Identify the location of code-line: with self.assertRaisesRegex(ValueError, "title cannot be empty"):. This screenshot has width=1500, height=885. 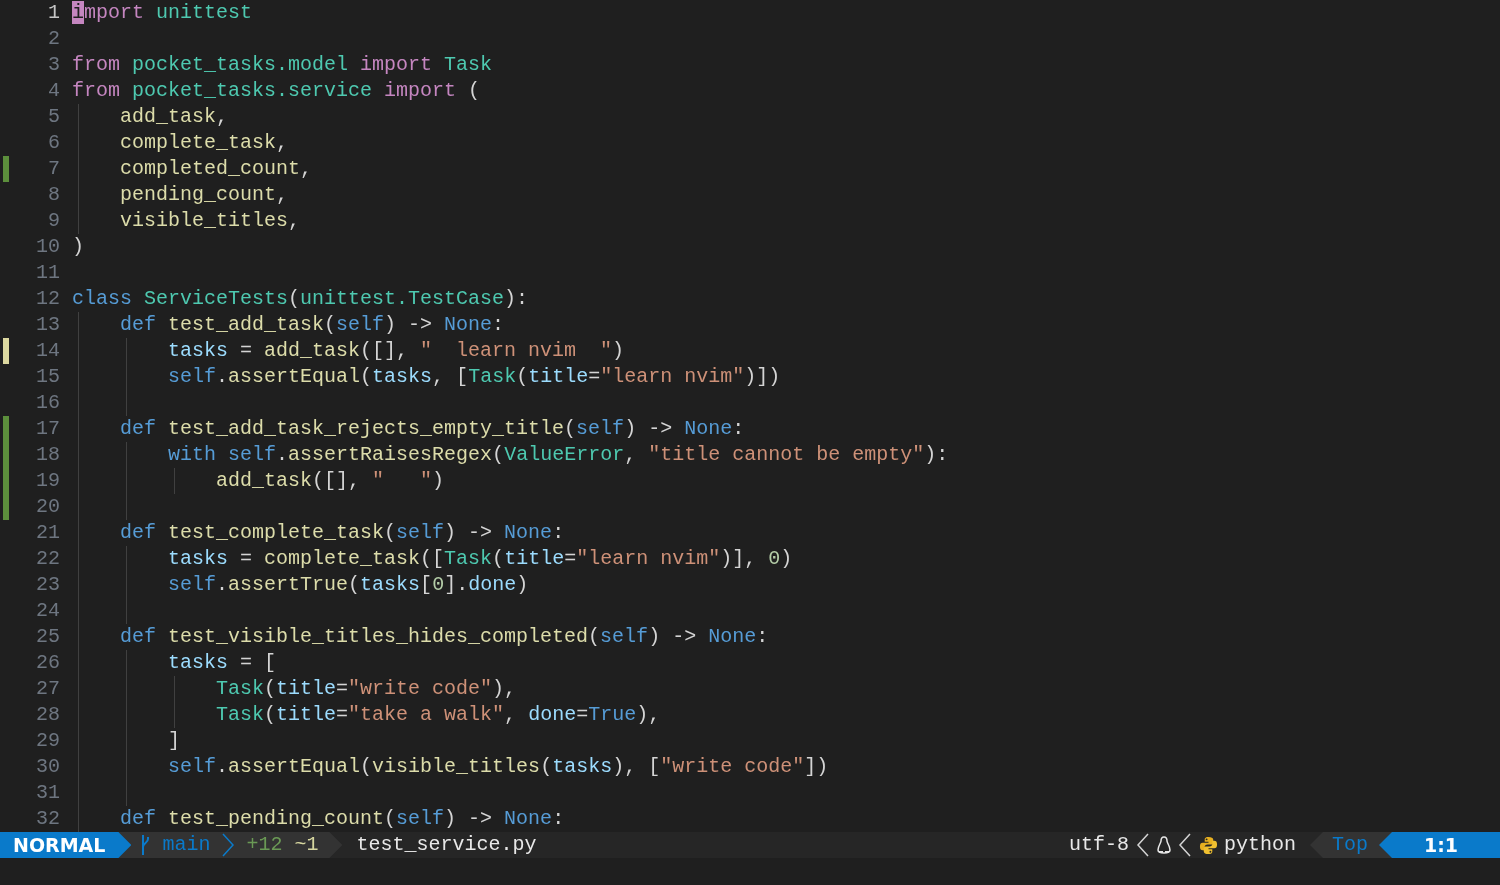
(558, 455).